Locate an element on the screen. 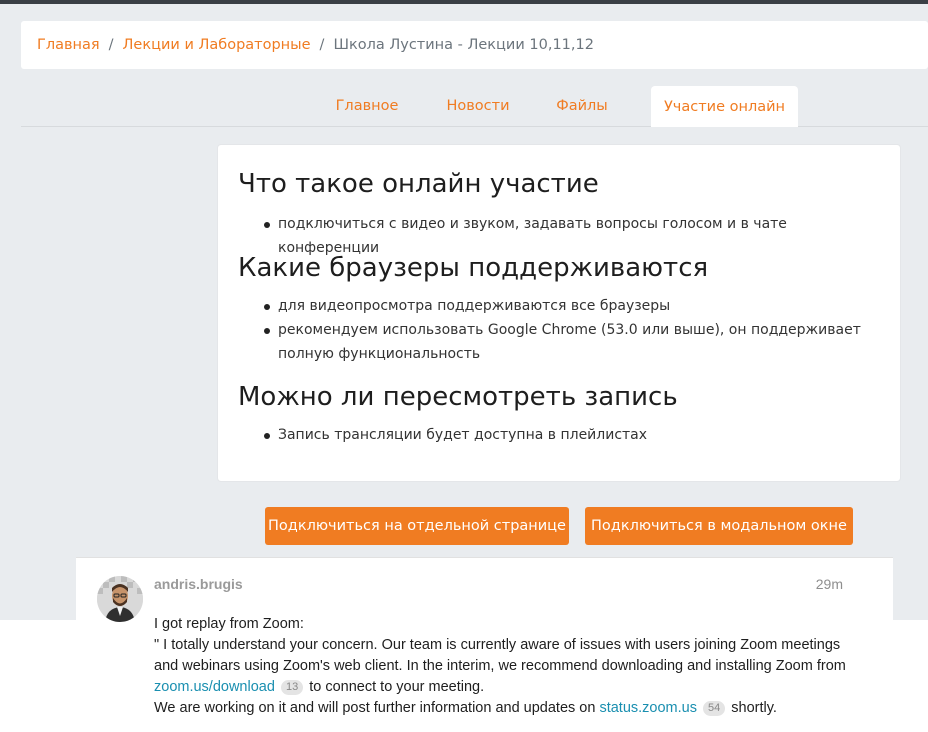 Image resolution: width=928 pixels, height=732 pixels. tab-files: Файлы is located at coordinates (582, 106).